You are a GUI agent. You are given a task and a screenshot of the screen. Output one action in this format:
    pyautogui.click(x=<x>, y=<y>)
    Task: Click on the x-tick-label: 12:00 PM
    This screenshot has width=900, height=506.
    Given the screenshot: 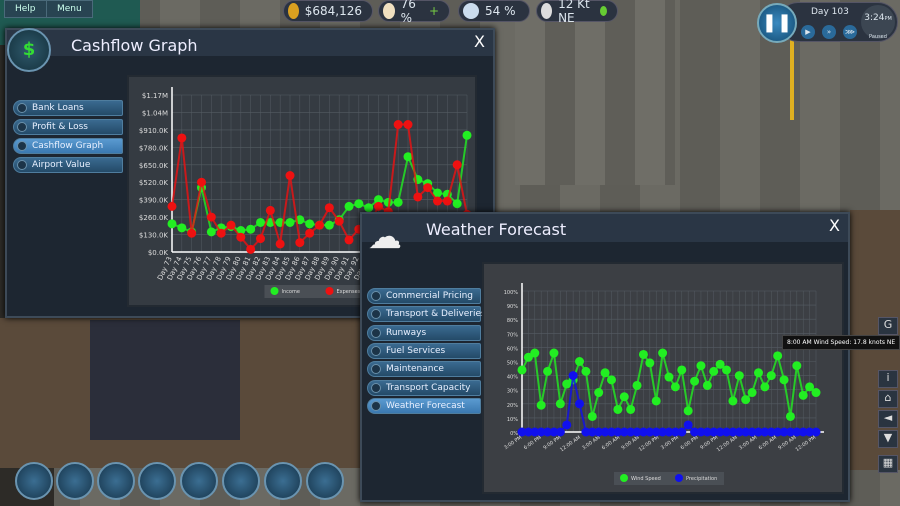 What is the action you would take?
    pyautogui.click(x=649, y=444)
    